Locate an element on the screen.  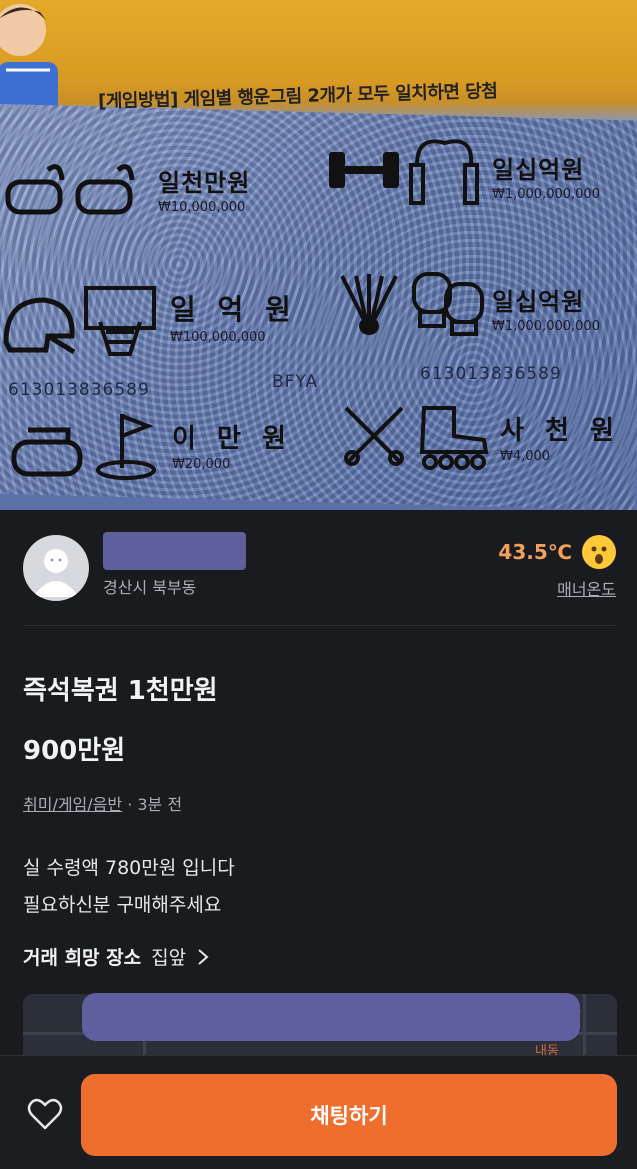
roller-skate-icon is located at coordinates (454, 438).